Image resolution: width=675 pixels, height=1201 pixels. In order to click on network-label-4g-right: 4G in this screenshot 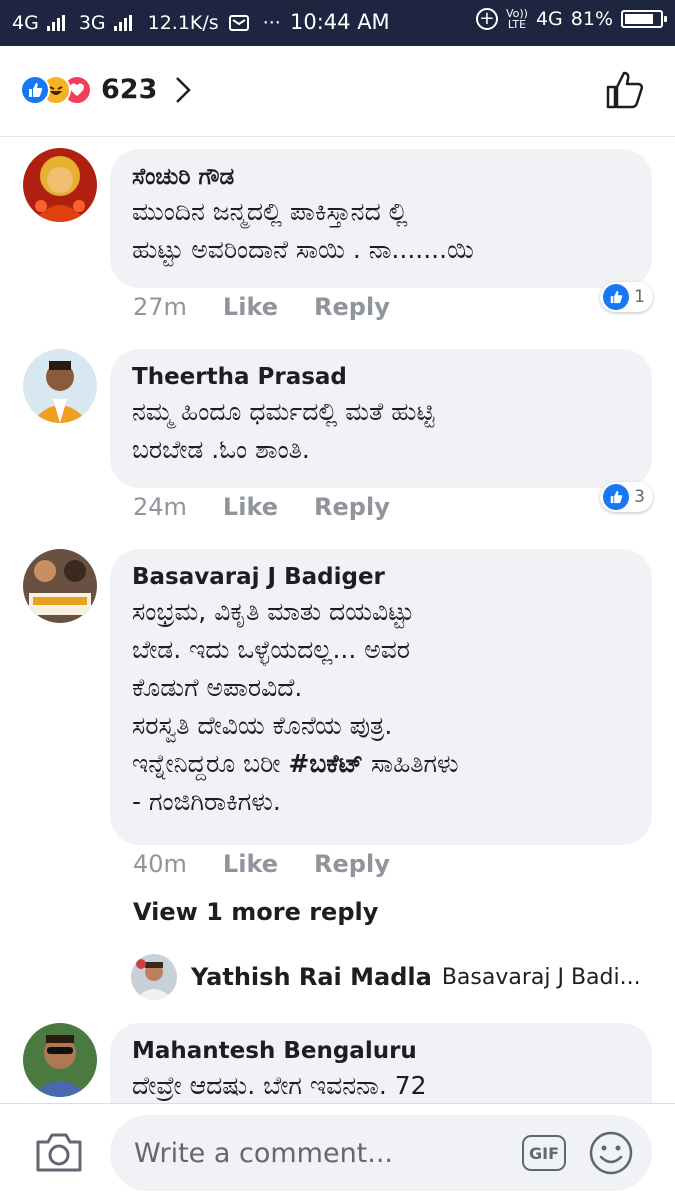, I will do `click(549, 19)`.